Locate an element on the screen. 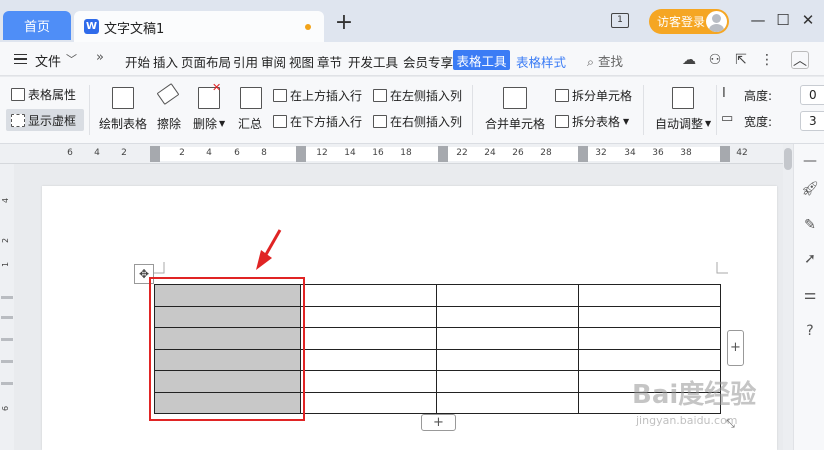 Image resolution: width=824 pixels, height=450 pixels. split-table-label: 拆分表格 is located at coordinates (596, 122).